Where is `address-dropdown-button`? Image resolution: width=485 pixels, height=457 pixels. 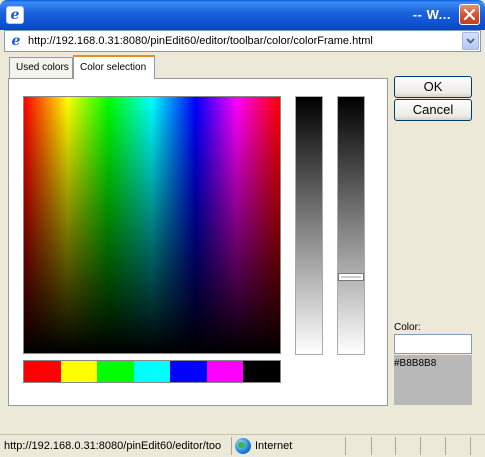 address-dropdown-button is located at coordinates (470, 41).